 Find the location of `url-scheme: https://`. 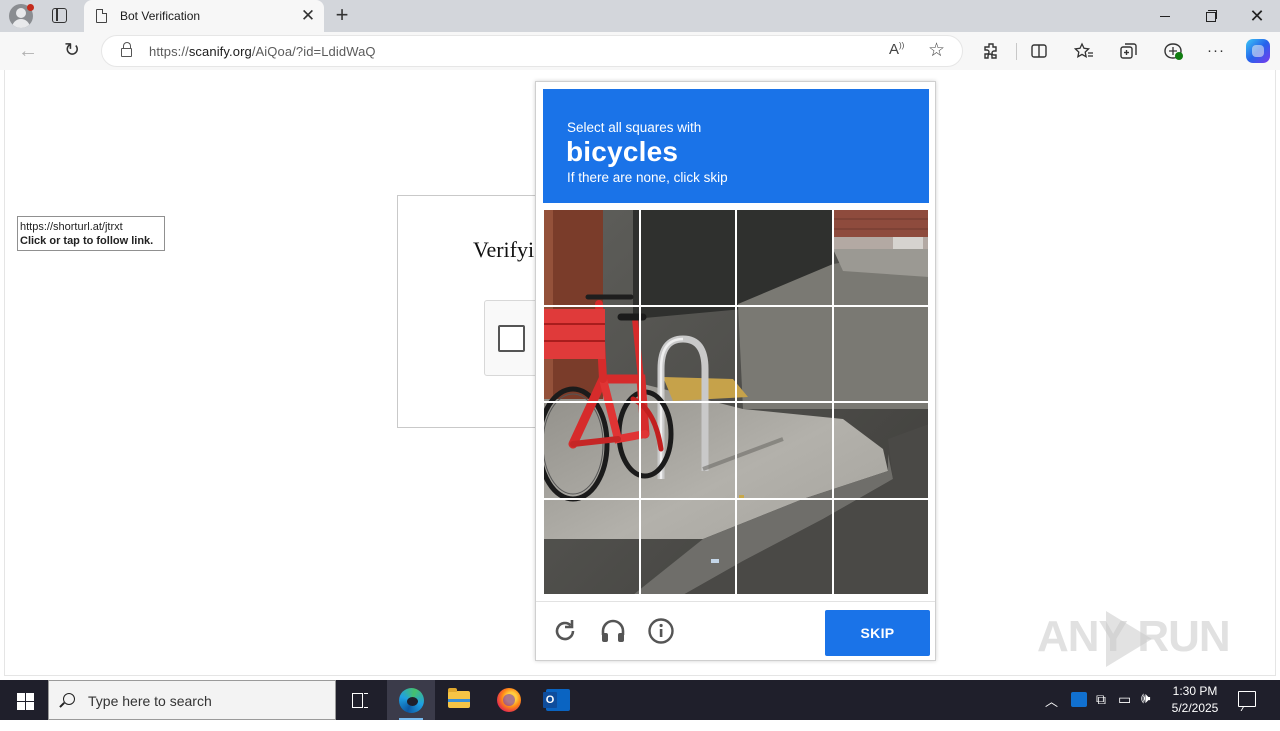

url-scheme: https:// is located at coordinates (169, 51).